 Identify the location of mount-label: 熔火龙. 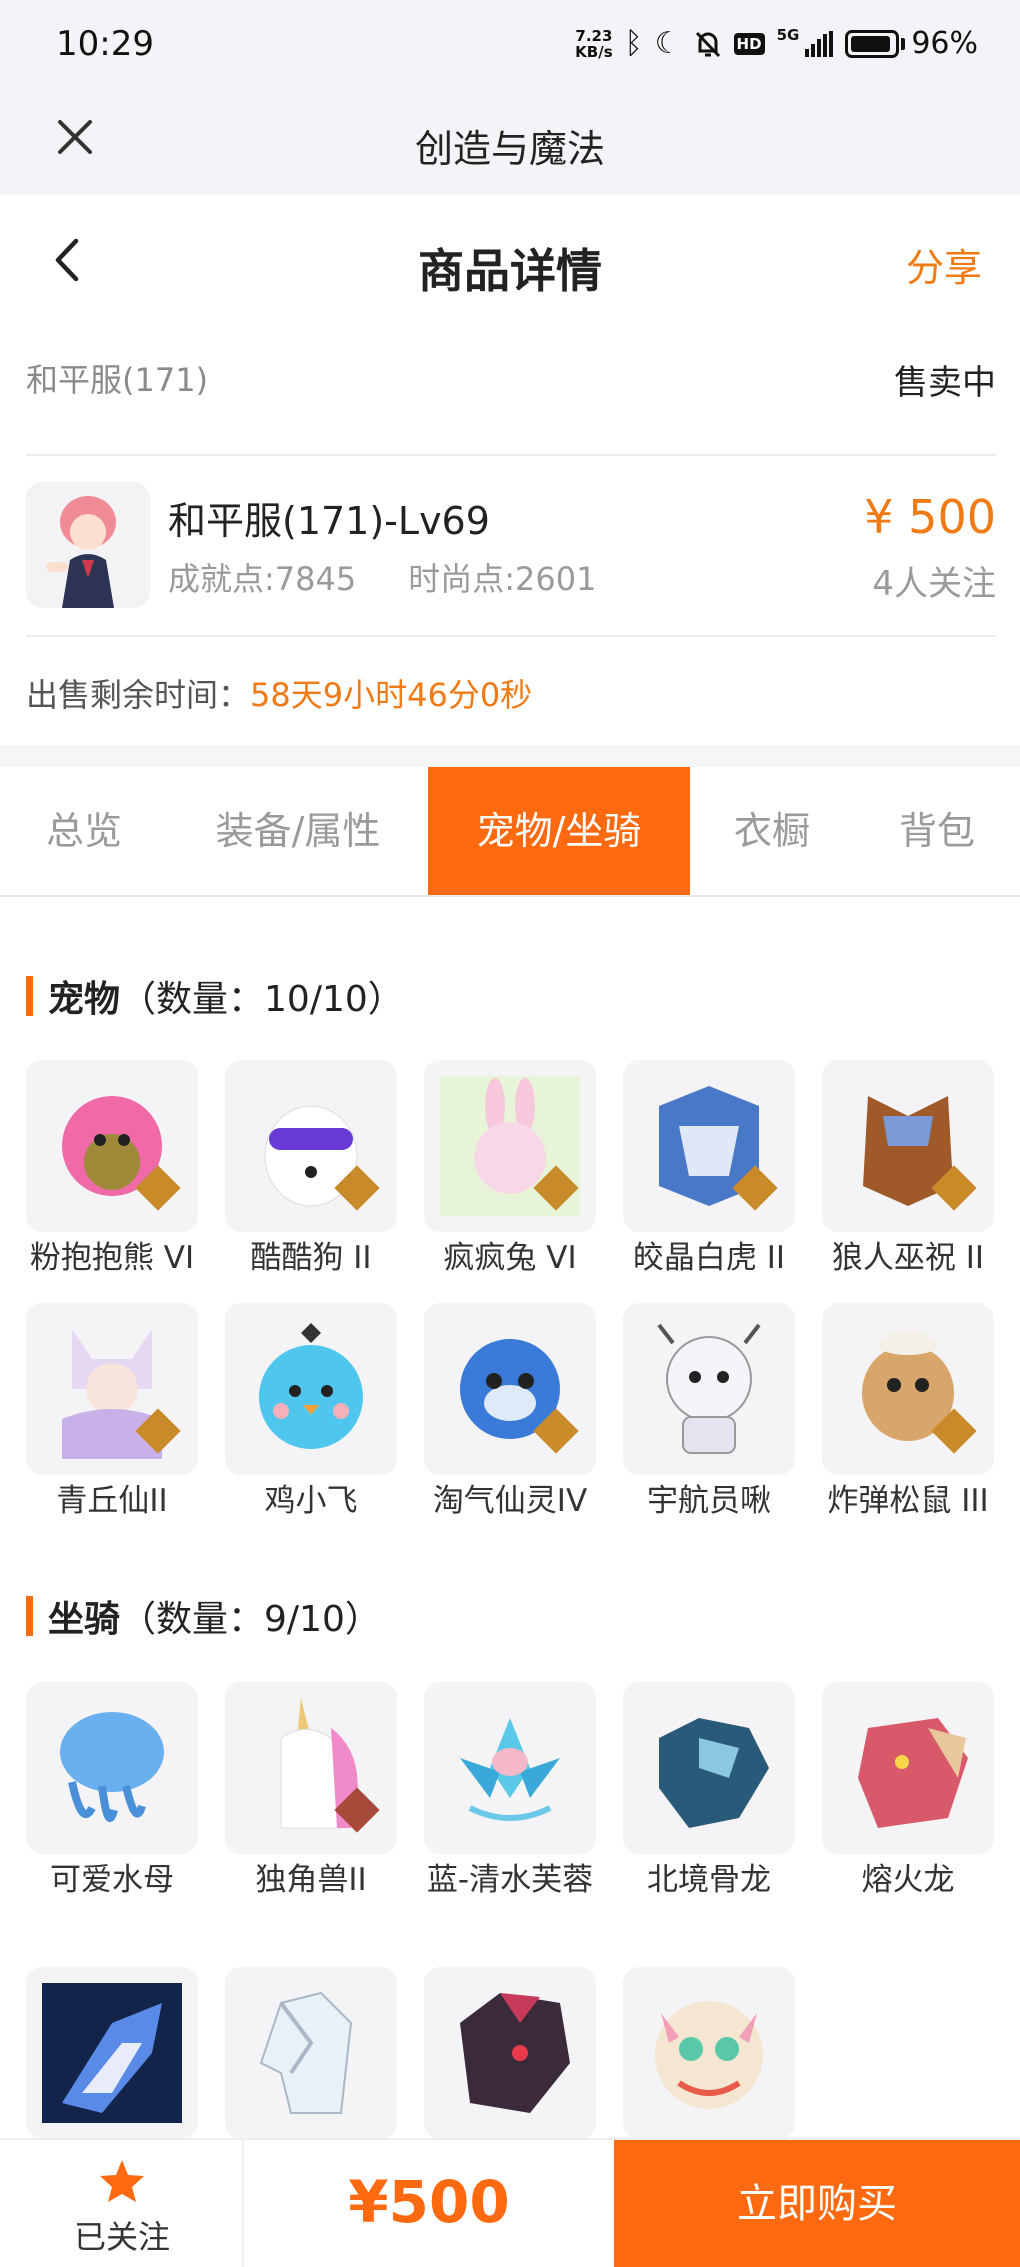
(908, 1880).